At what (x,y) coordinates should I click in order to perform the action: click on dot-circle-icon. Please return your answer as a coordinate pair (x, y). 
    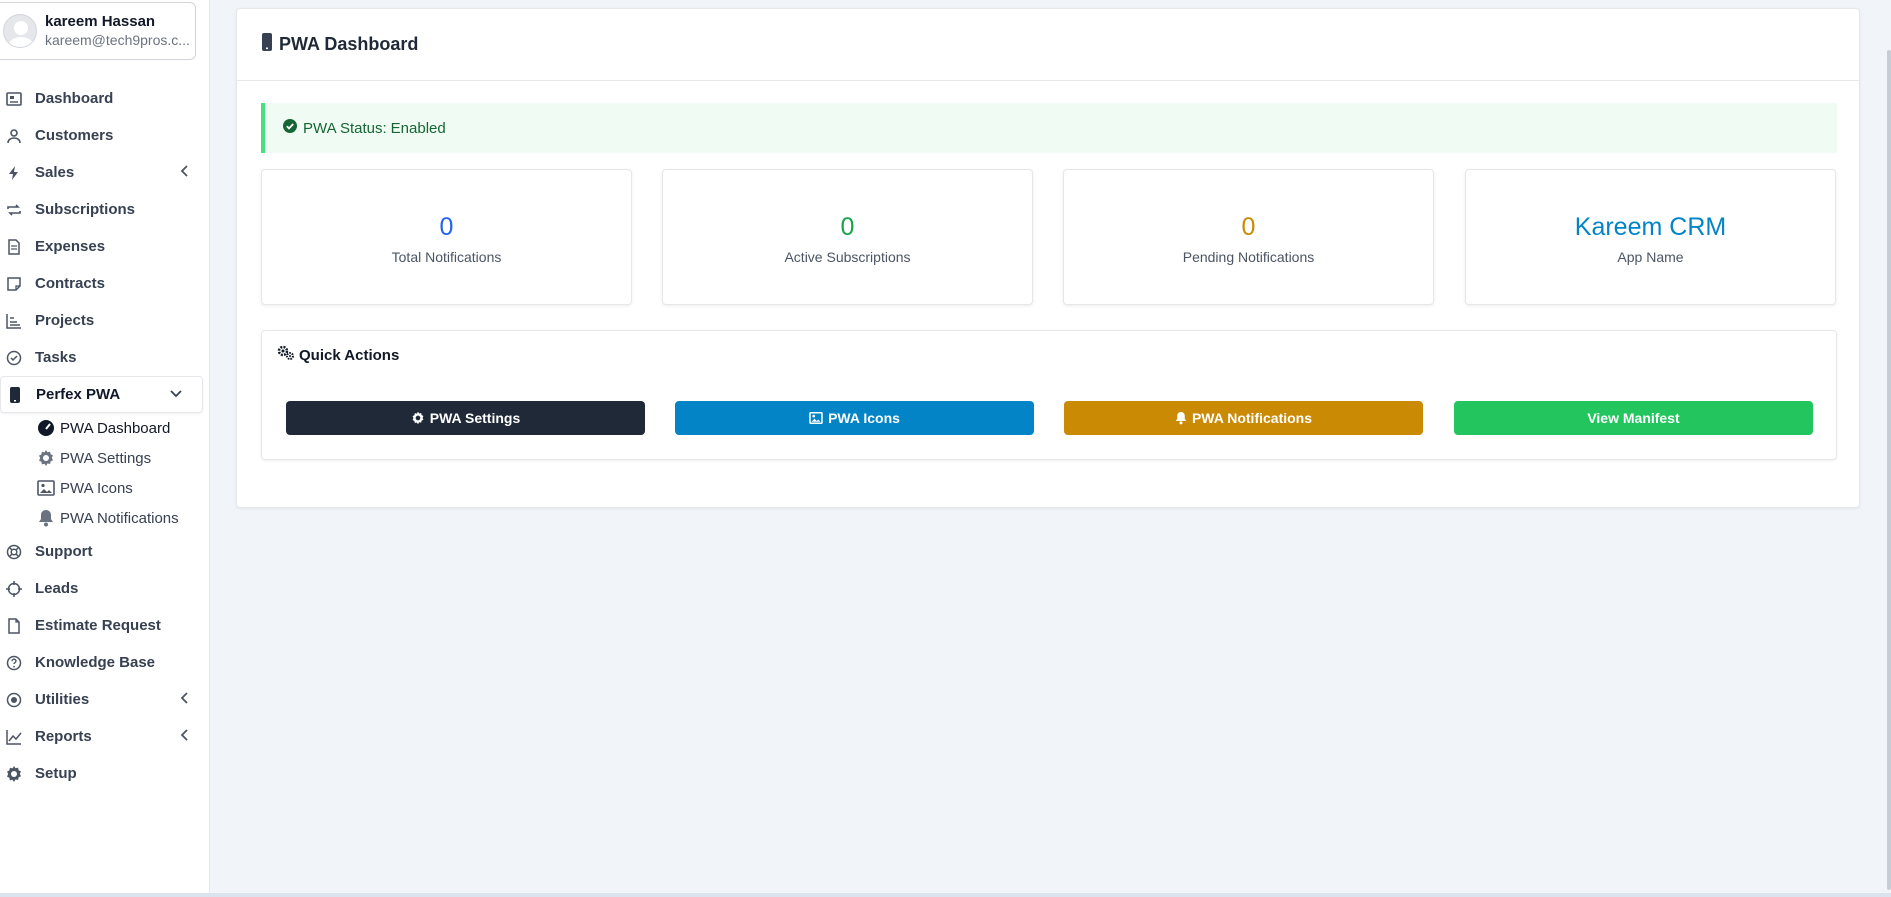
    Looking at the image, I should click on (14, 700).